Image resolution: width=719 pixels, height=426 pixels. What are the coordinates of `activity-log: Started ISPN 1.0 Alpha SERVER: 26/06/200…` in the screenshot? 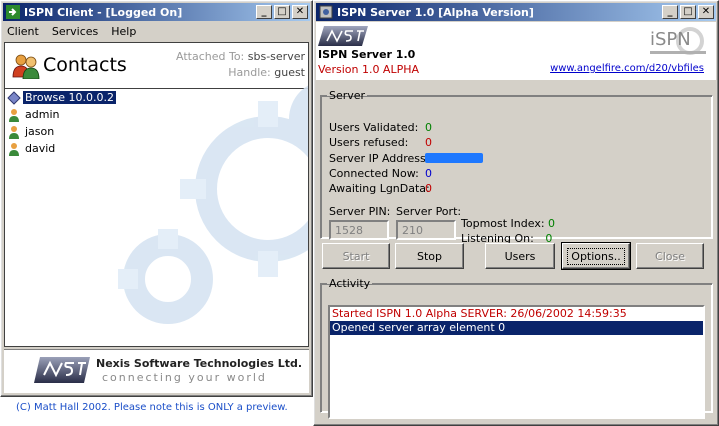 It's located at (516, 362).